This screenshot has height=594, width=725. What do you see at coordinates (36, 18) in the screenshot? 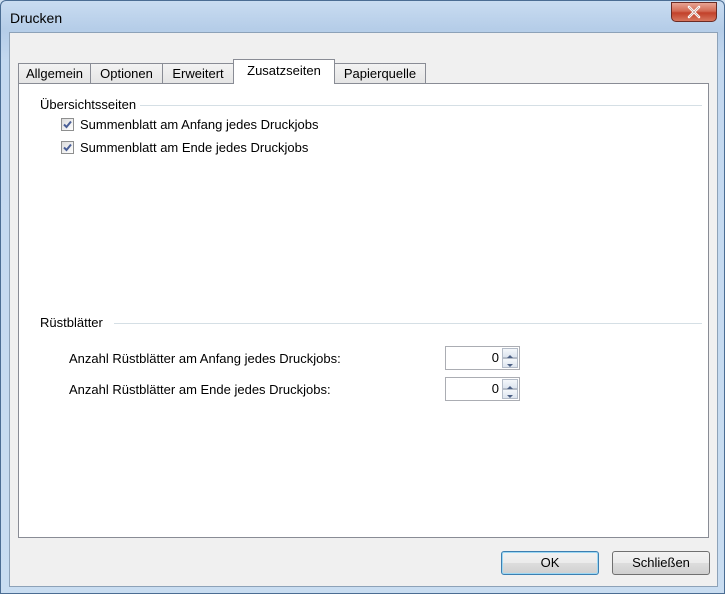
I see `window-title: Drucken` at bounding box center [36, 18].